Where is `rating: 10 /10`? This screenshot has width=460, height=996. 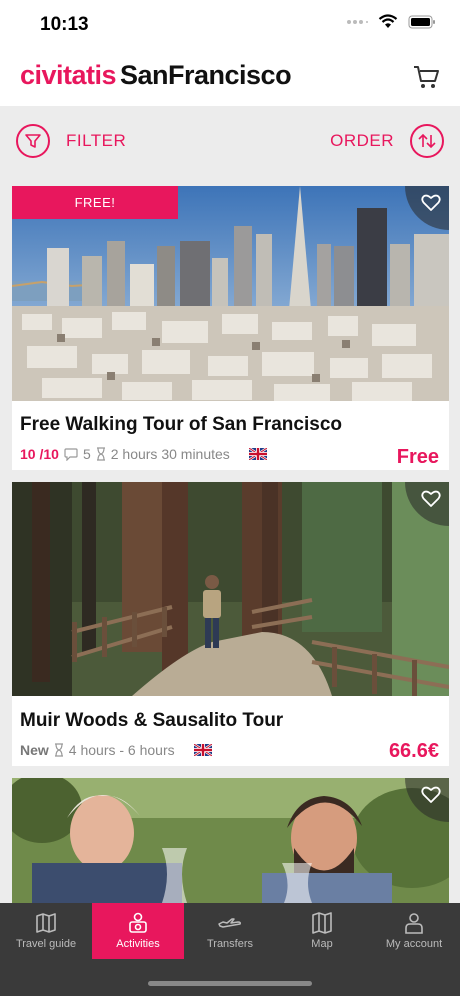 rating: 10 /10 is located at coordinates (39, 454).